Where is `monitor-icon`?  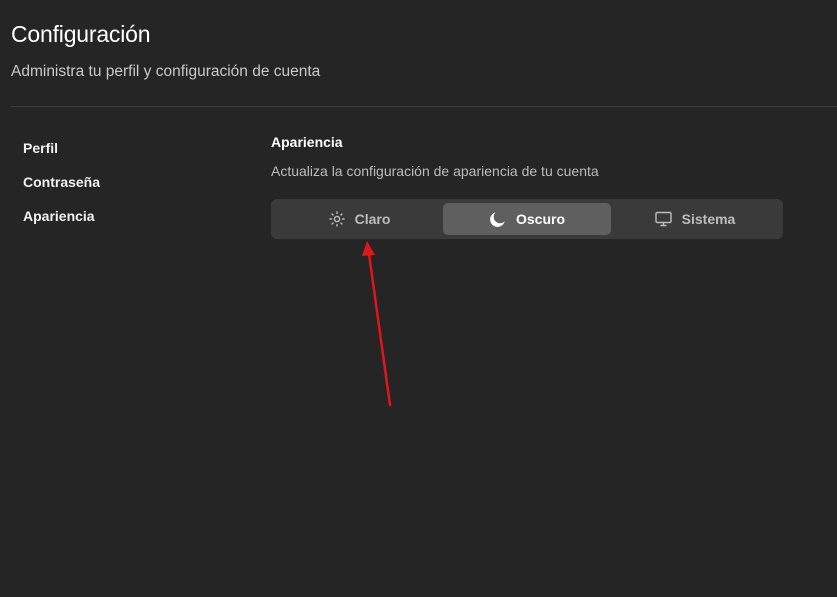
monitor-icon is located at coordinates (664, 219).